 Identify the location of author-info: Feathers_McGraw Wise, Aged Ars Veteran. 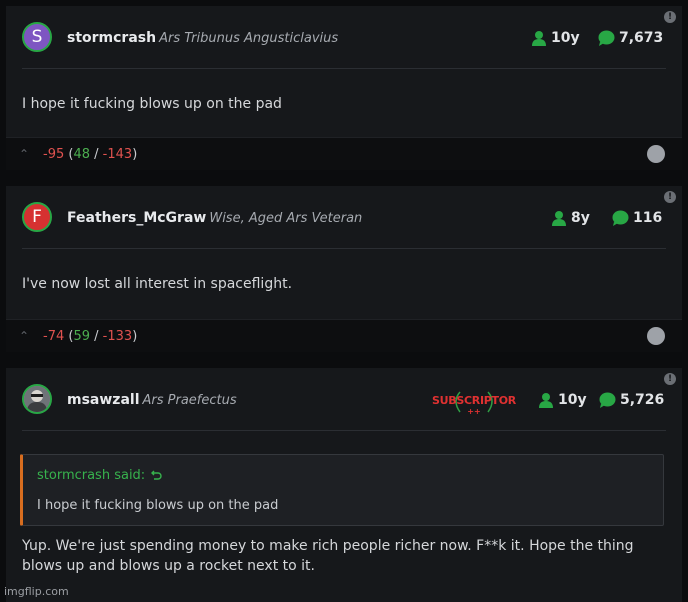
(214, 218).